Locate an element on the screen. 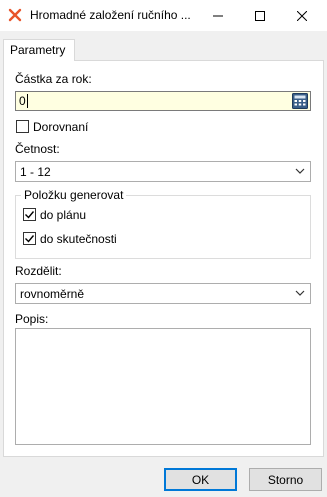 The image size is (327, 497). frequency-value: 1 - 12 is located at coordinates (35, 172).